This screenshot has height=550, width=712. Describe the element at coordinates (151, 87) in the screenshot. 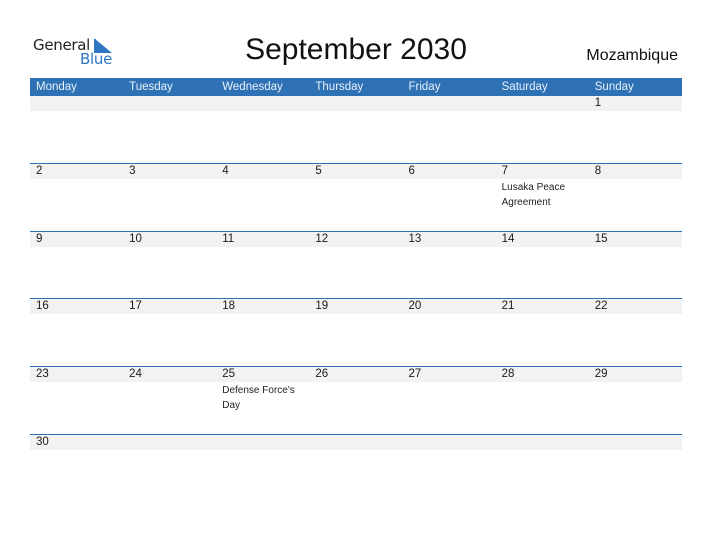

I see `weekday-header: Tuesday` at that location.